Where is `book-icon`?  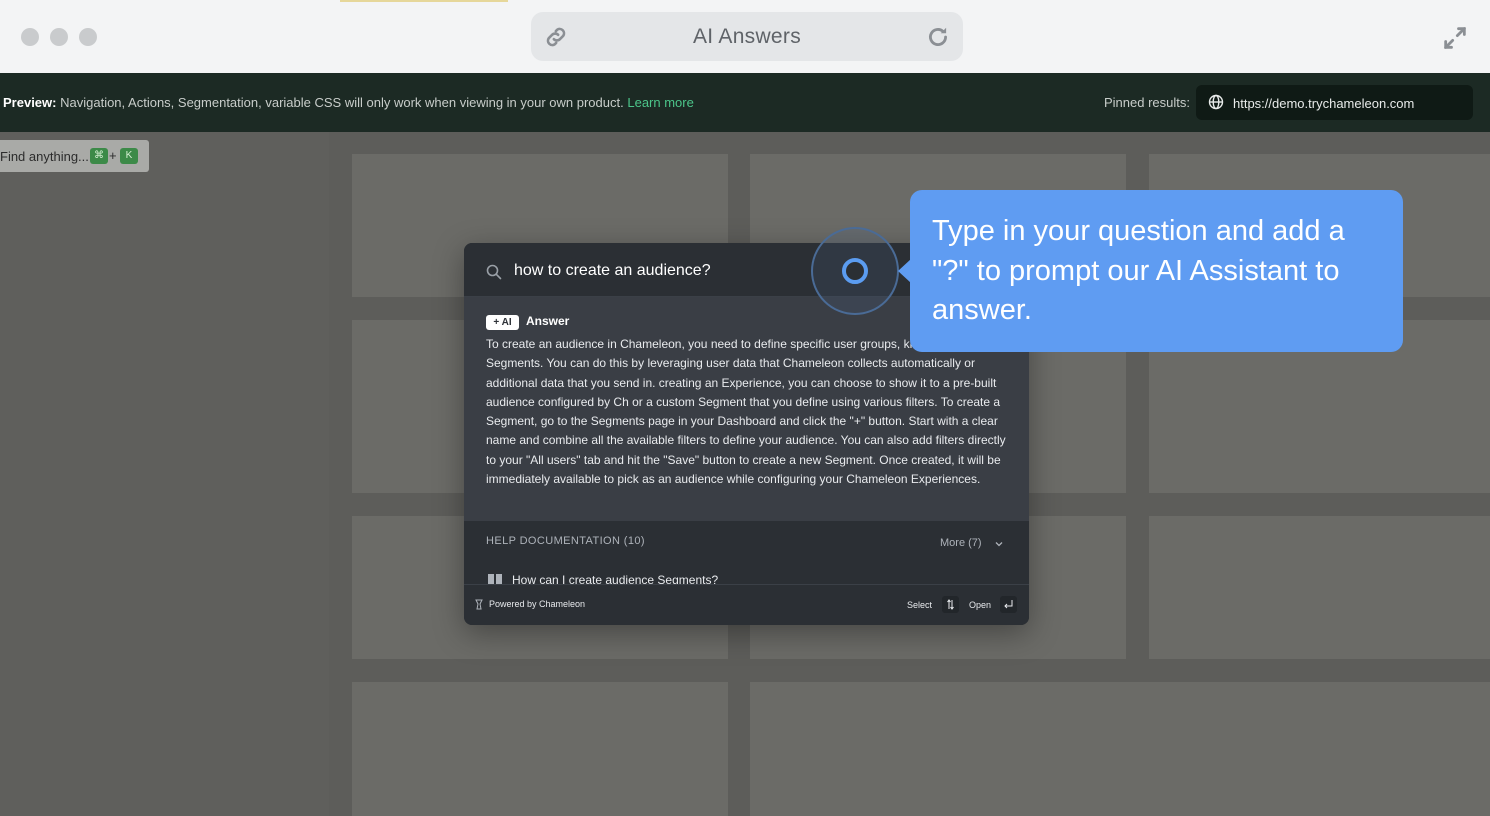 book-icon is located at coordinates (495, 579).